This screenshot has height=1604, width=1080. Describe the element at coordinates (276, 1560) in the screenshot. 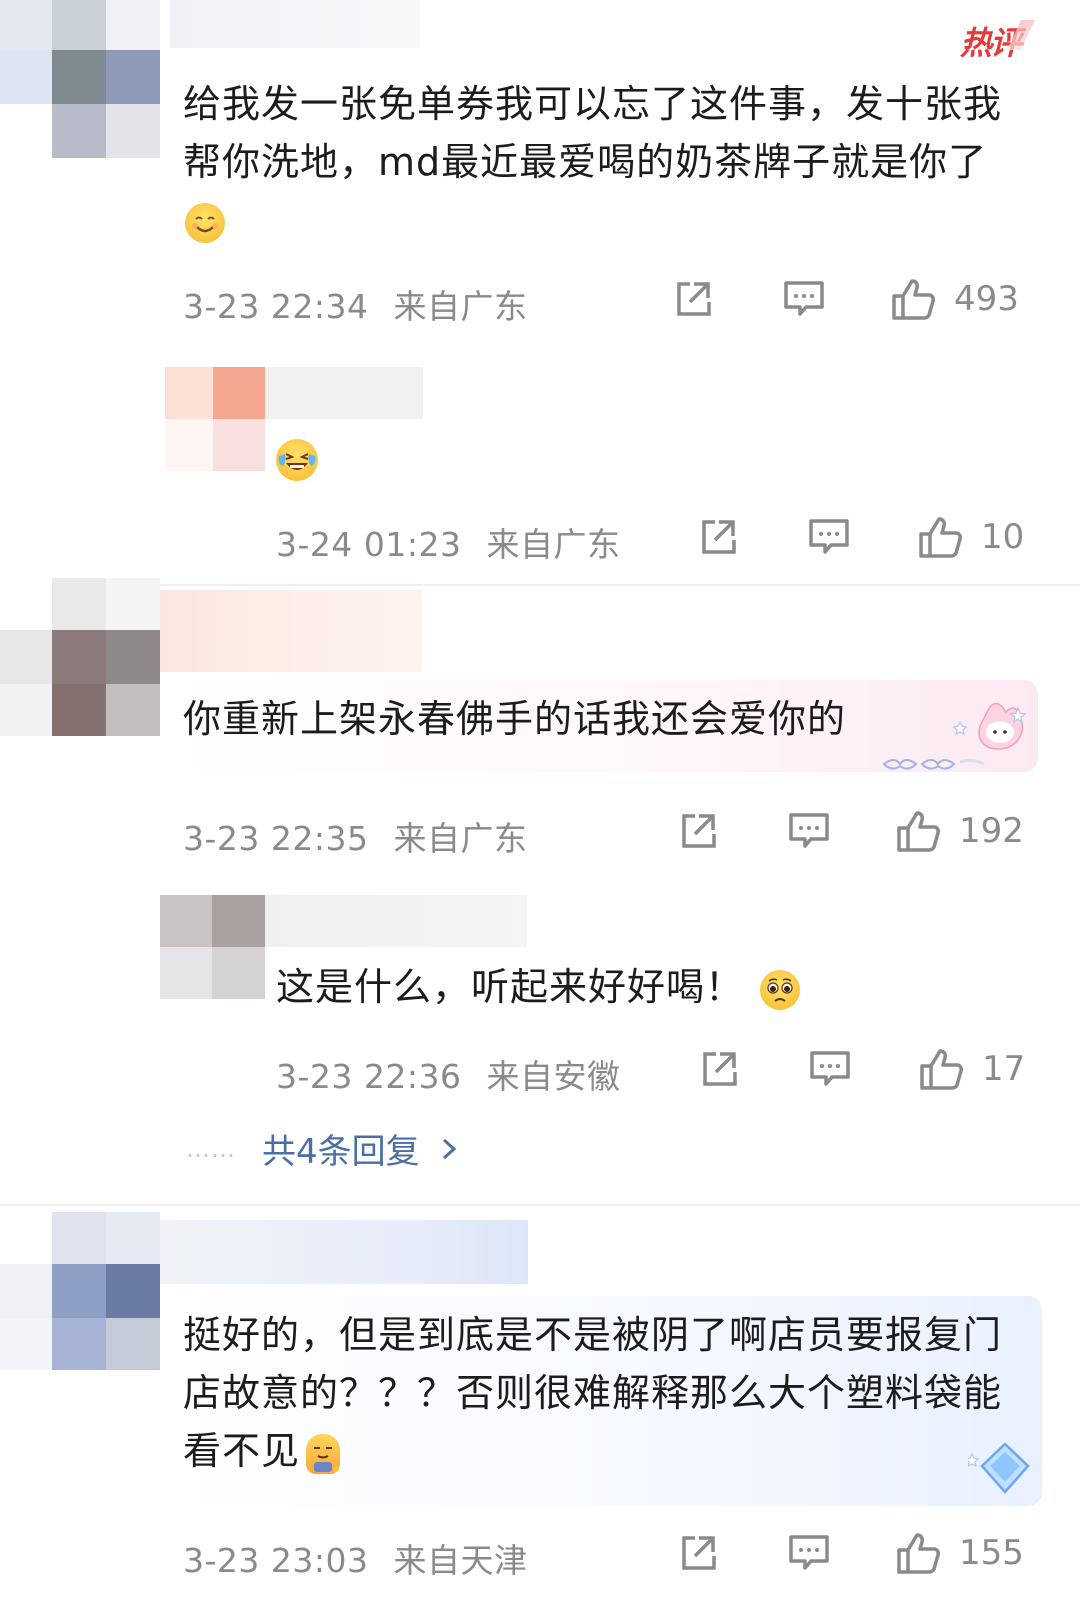

I see `comment-time: 3-23 23:03` at that location.